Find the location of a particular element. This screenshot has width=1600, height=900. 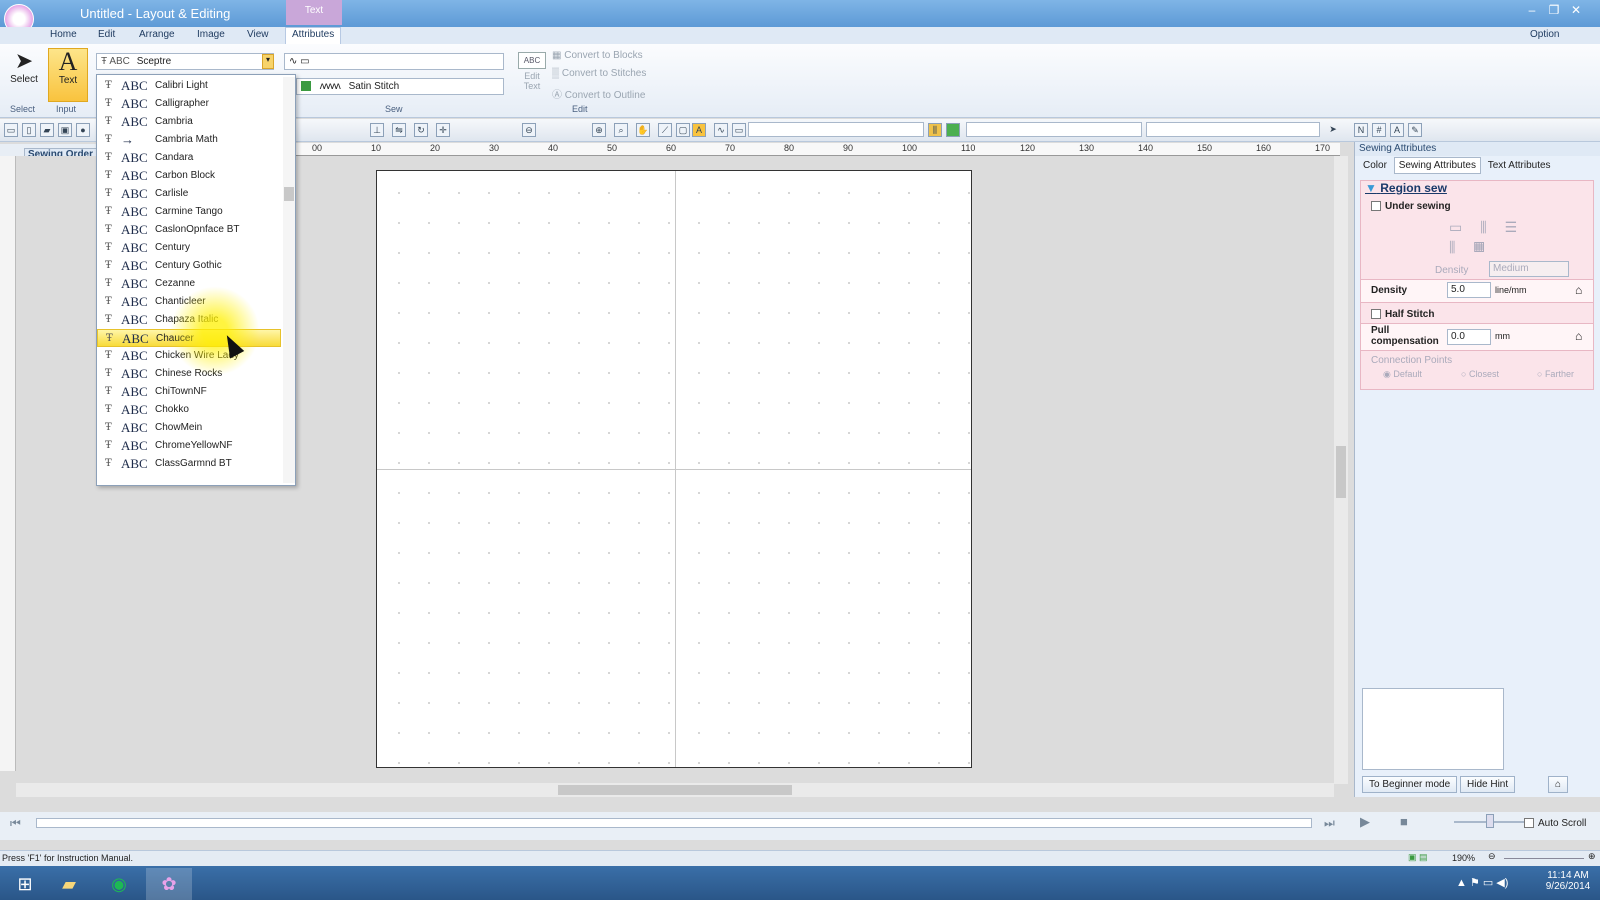

home-settings-icon: ⌂ is located at coordinates (1558, 784).